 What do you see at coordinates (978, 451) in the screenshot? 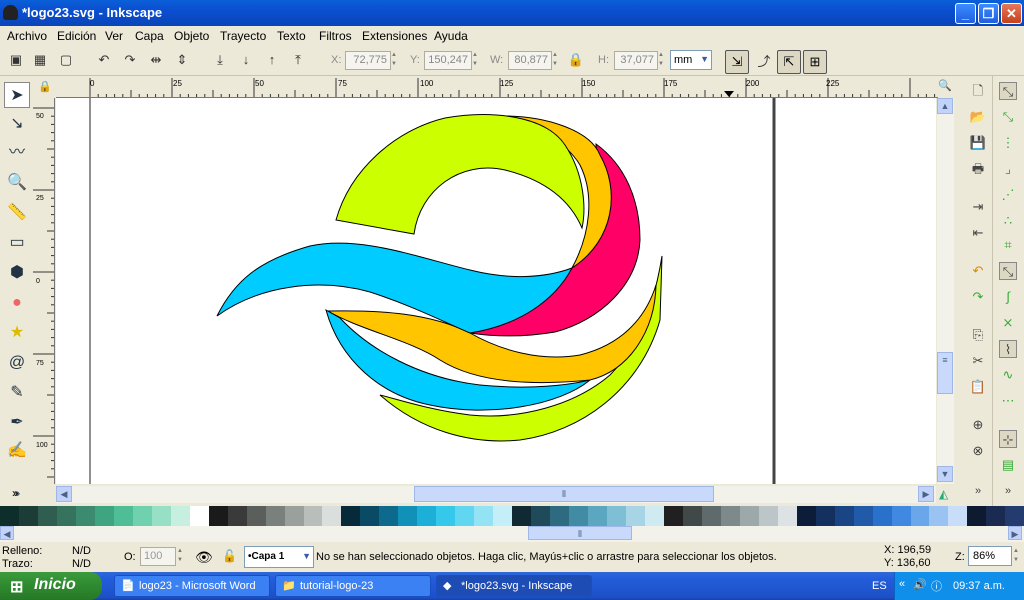
I see `zoom-drawing-icon: ⊗` at bounding box center [978, 451].